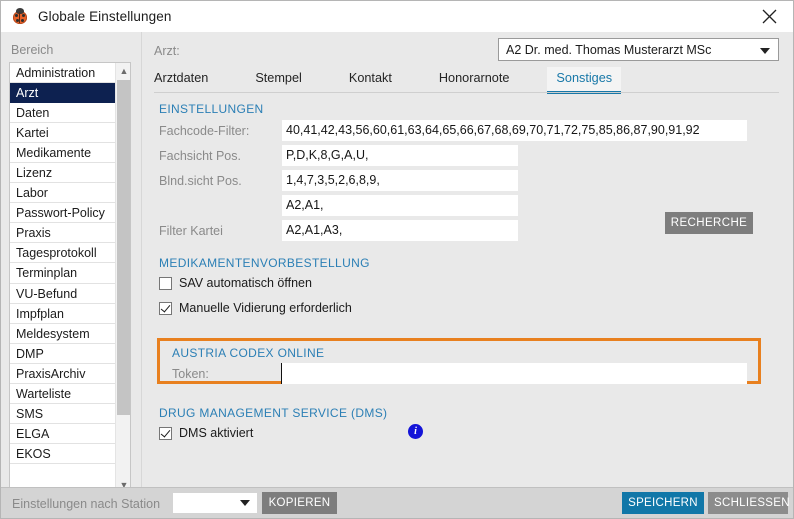 Image resolution: width=794 pixels, height=519 pixels. I want to click on sidebar-item-praxisarchiv: PraxisArchiv, so click(62, 374).